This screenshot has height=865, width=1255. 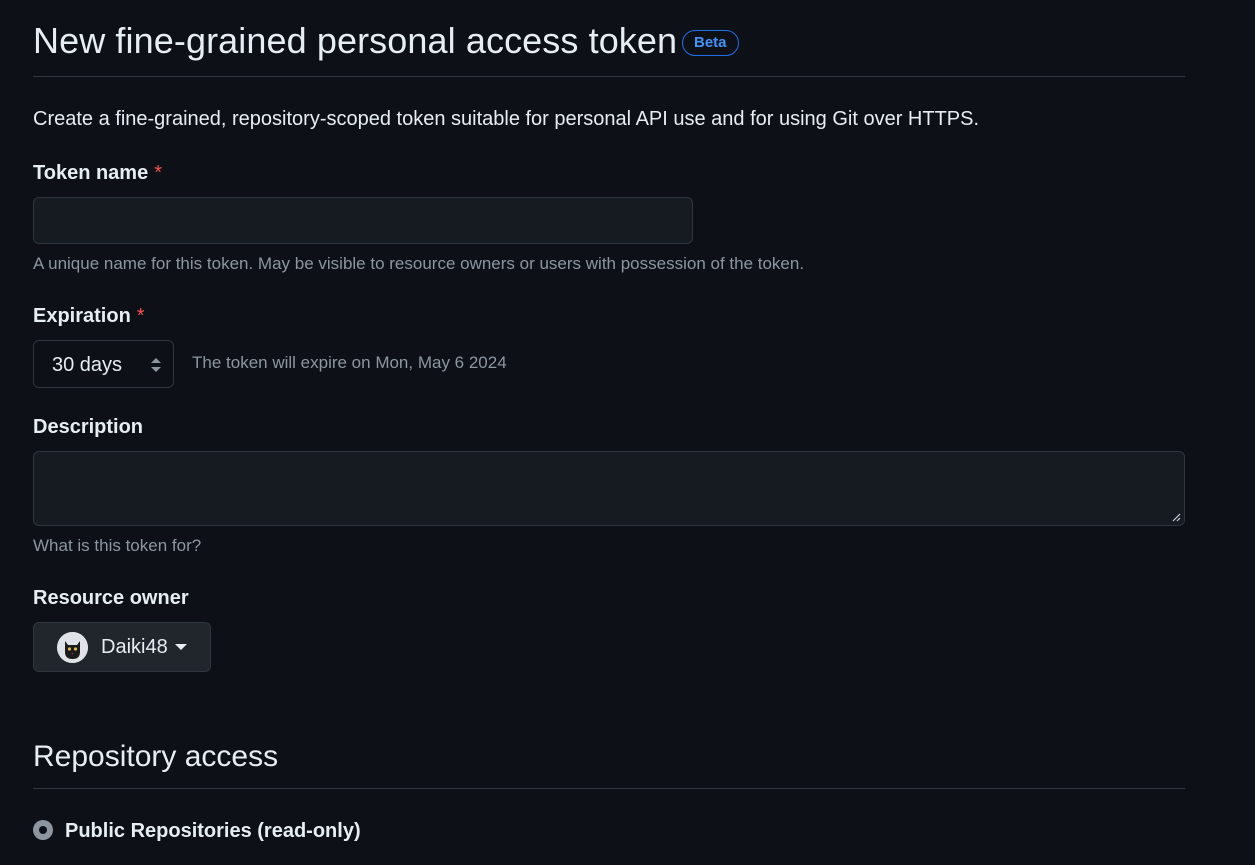 What do you see at coordinates (355, 40) in the screenshot?
I see `page-title: New fine-grained personal access token` at bounding box center [355, 40].